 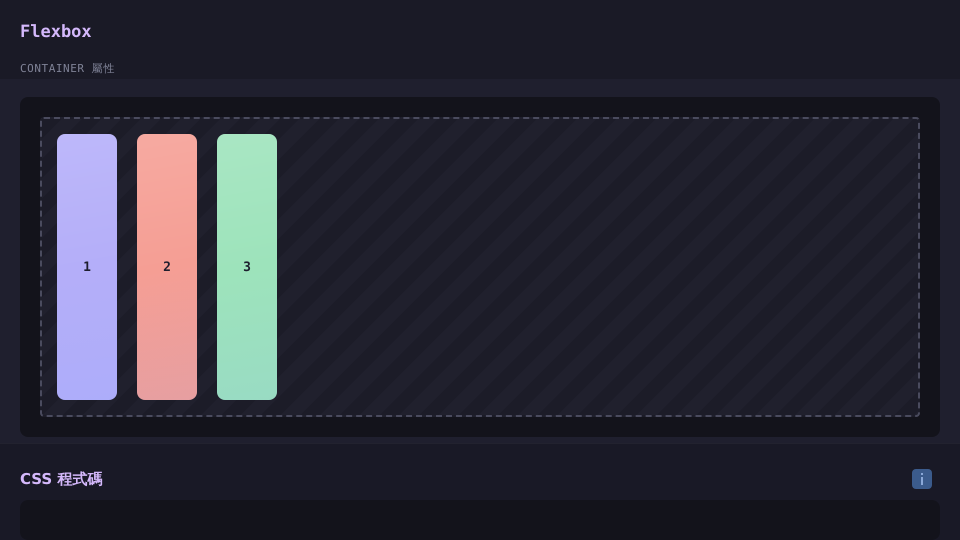 What do you see at coordinates (247, 267) in the screenshot?
I see `flex-item: 3` at bounding box center [247, 267].